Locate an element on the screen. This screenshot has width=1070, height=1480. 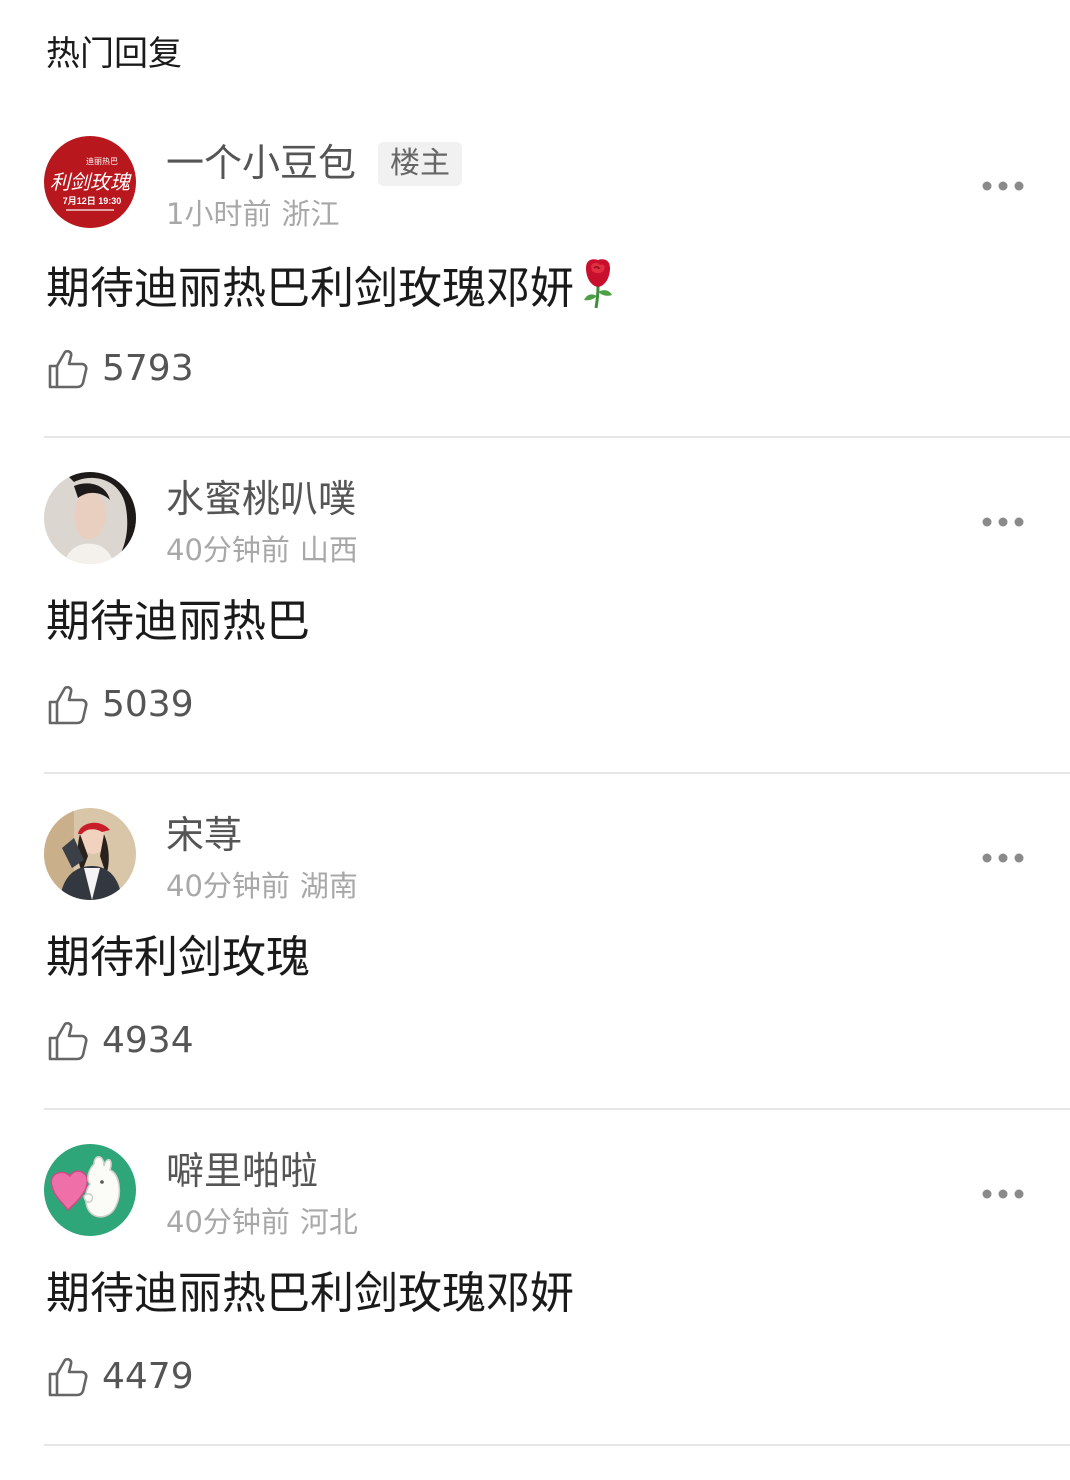
like-button: 4479 is located at coordinates (120, 1377).